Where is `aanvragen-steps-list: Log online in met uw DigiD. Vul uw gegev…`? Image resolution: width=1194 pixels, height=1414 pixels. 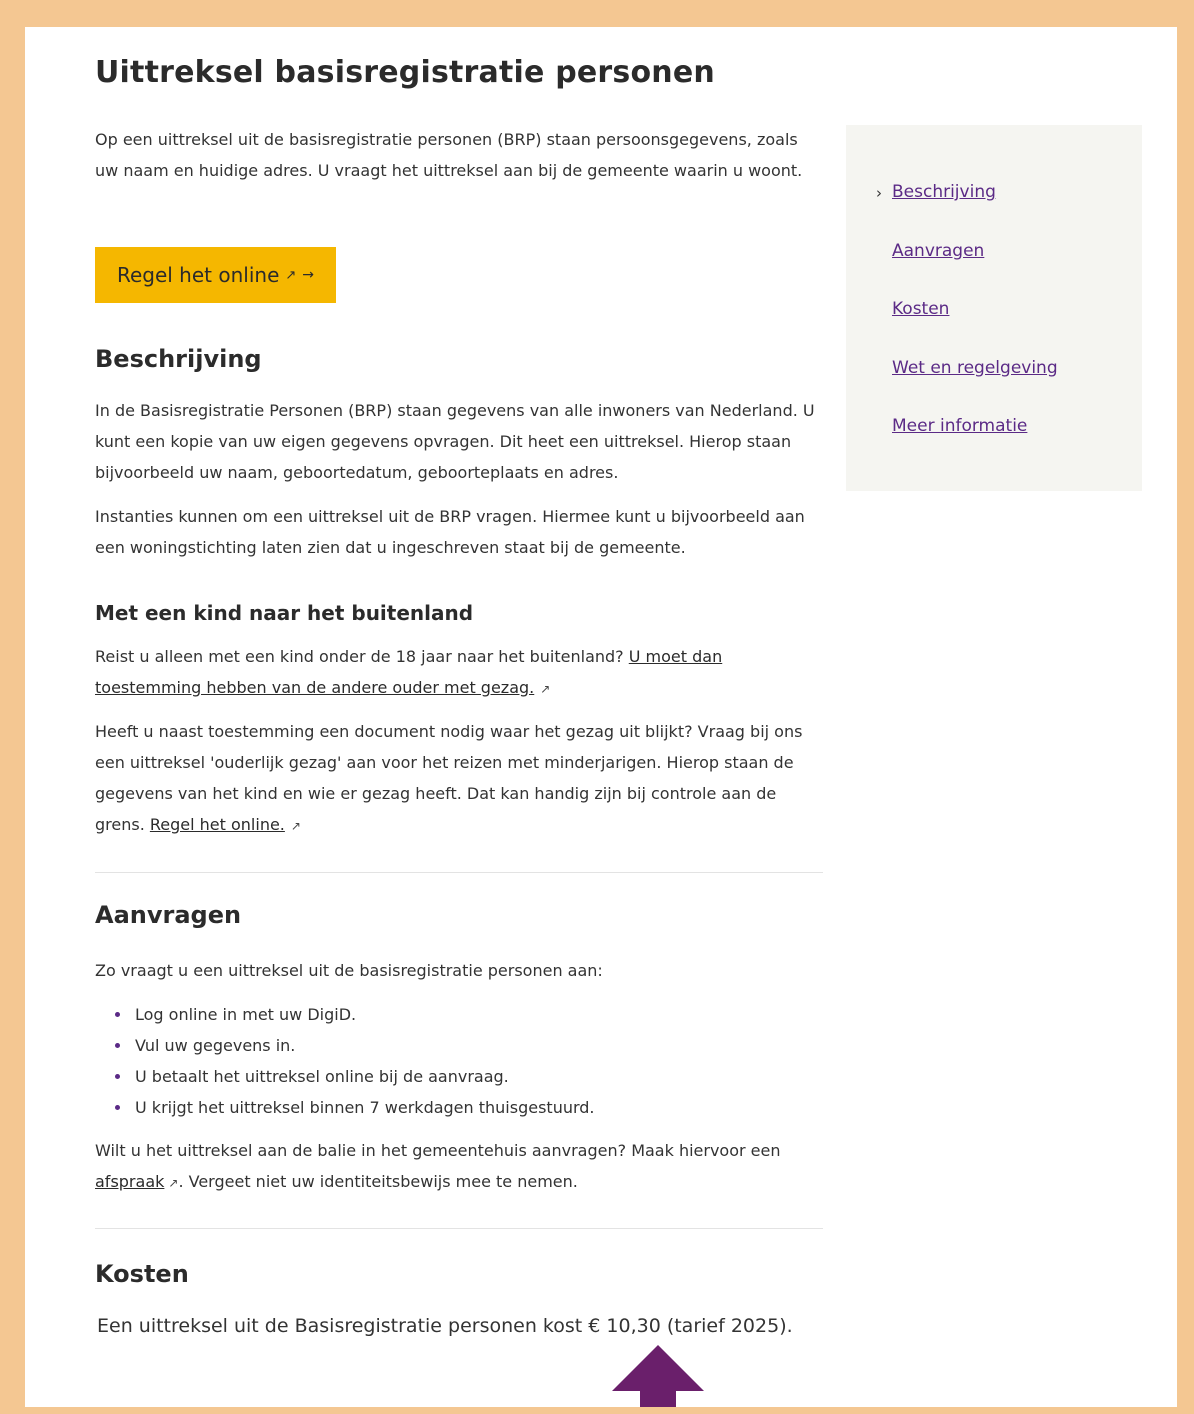 aanvragen-steps-list: Log online in met uw DigiD. Vul uw gegev… is located at coordinates (345, 1061).